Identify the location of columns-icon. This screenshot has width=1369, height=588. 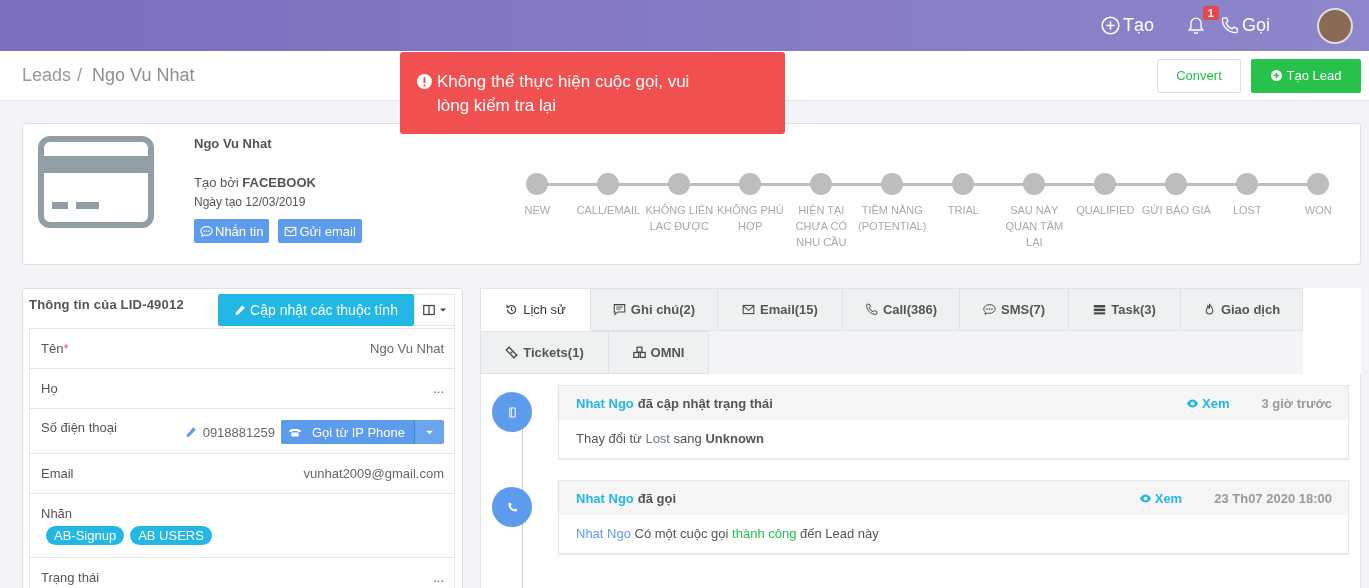
(428, 310).